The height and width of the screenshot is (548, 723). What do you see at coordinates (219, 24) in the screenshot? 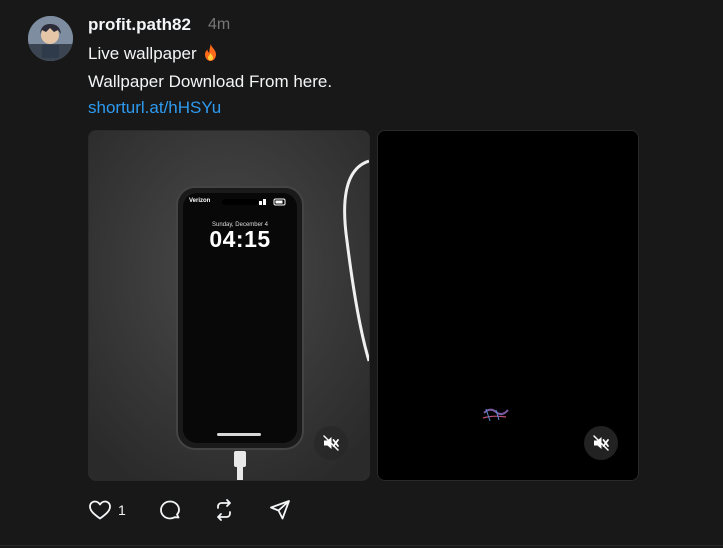
I see `post-timestamp: 4m` at bounding box center [219, 24].